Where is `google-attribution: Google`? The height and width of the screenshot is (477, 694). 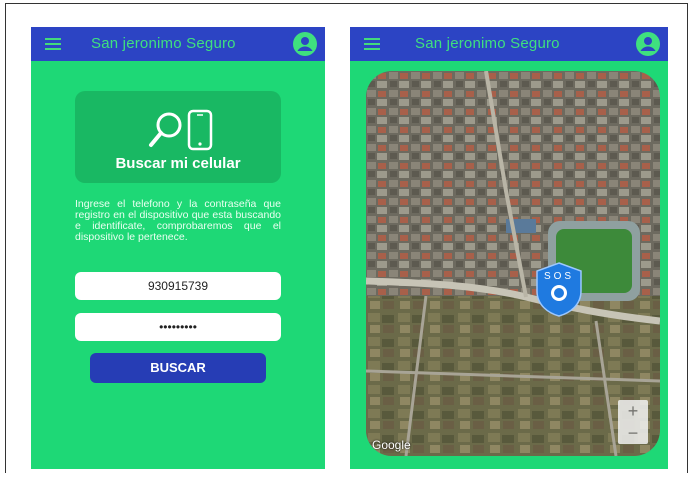
google-attribution: Google is located at coordinates (391, 445).